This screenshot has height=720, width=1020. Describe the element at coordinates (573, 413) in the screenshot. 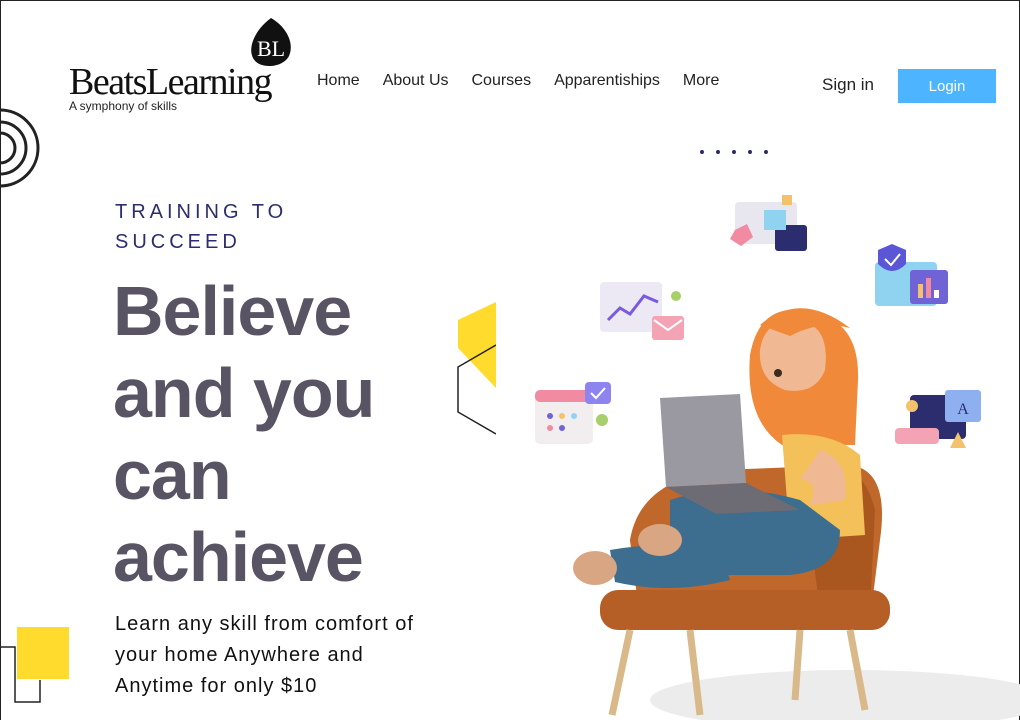

I see `floating-calendar-icon` at that location.